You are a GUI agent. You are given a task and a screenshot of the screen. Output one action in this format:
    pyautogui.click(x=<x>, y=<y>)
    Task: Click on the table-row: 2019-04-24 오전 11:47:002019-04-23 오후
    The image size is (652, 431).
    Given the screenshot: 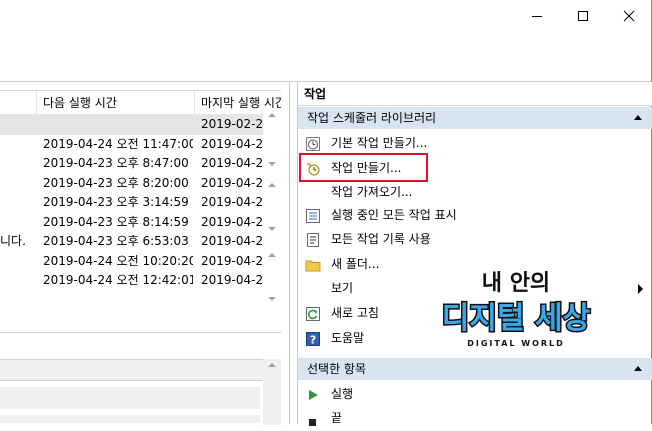 What is the action you would take?
    pyautogui.click(x=140, y=145)
    